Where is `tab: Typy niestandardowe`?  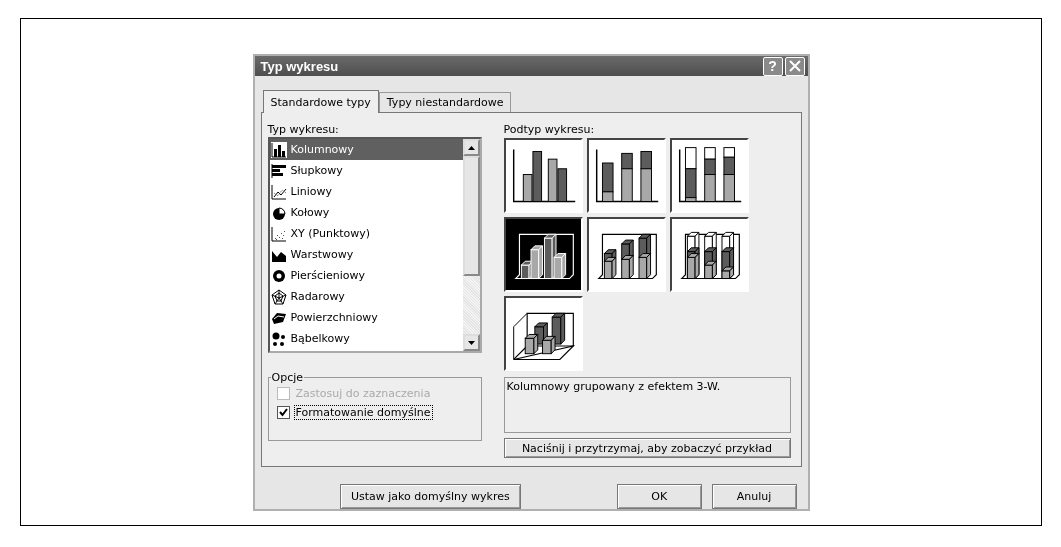
tab: Typy niestandardowe is located at coordinates (445, 102).